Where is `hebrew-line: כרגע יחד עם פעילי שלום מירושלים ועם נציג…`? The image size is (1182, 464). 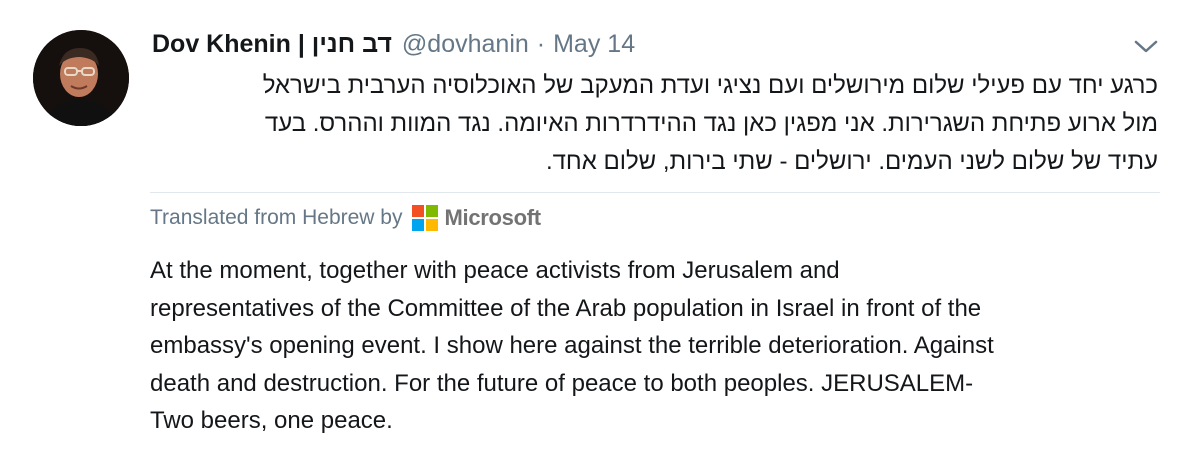 hebrew-line: כרגע יחד עם פעילי שלום מירושלים ועם נציג… is located at coordinates (710, 85).